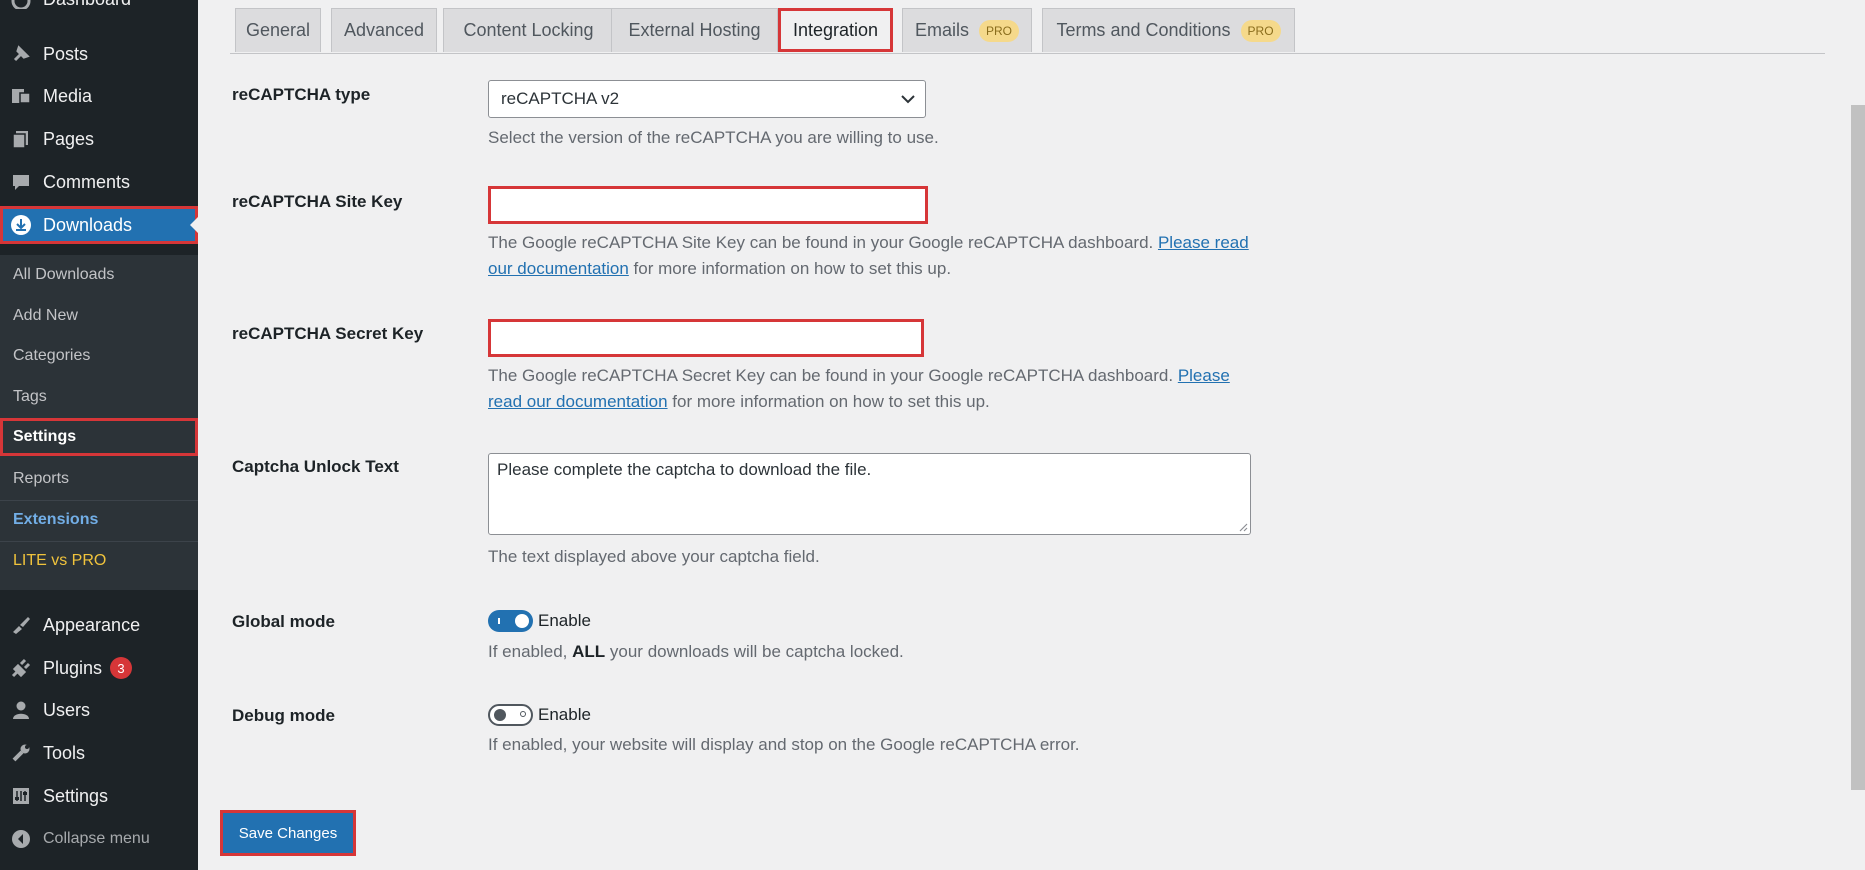 The height and width of the screenshot is (870, 1865). I want to click on menu-plugins: Plugins 3, so click(99, 668).